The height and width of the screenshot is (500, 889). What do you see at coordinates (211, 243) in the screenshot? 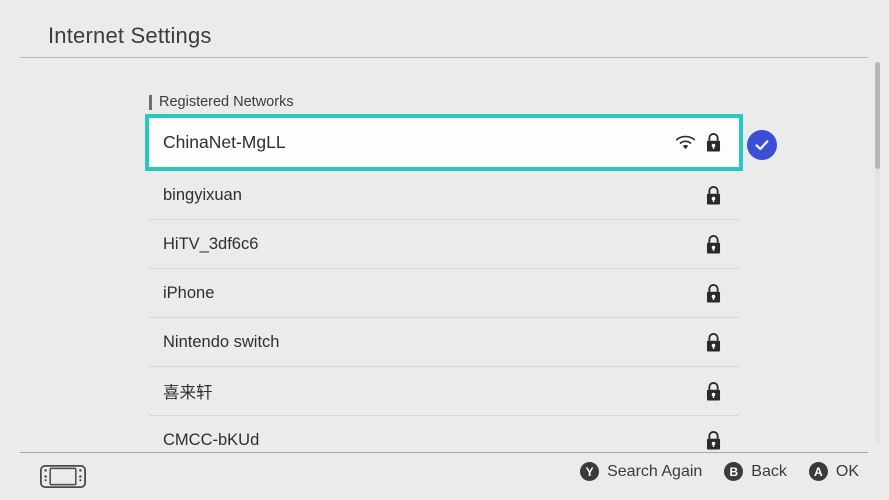
I see `network-ssid-label: HiTV_3df6c6` at bounding box center [211, 243].